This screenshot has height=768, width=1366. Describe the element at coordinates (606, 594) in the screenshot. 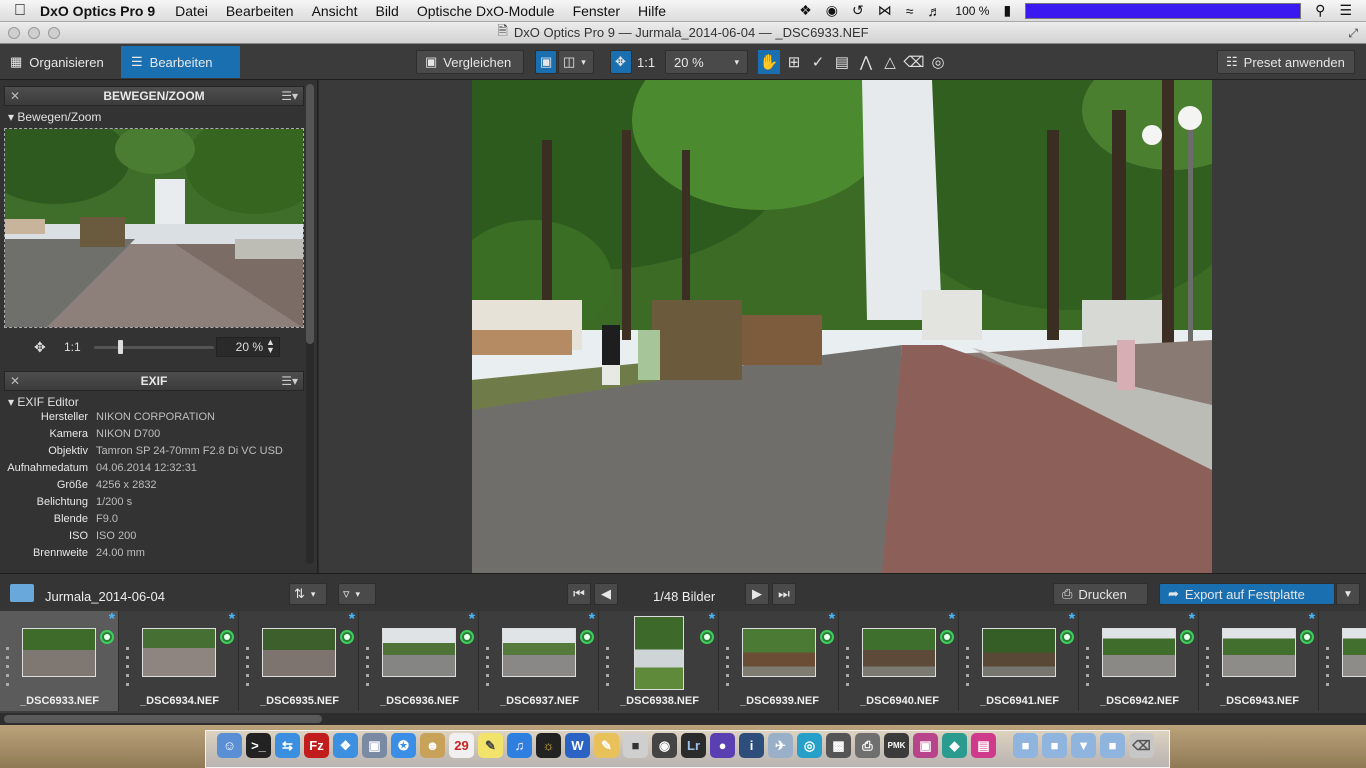

I see `previous-image-button: ◀` at that location.